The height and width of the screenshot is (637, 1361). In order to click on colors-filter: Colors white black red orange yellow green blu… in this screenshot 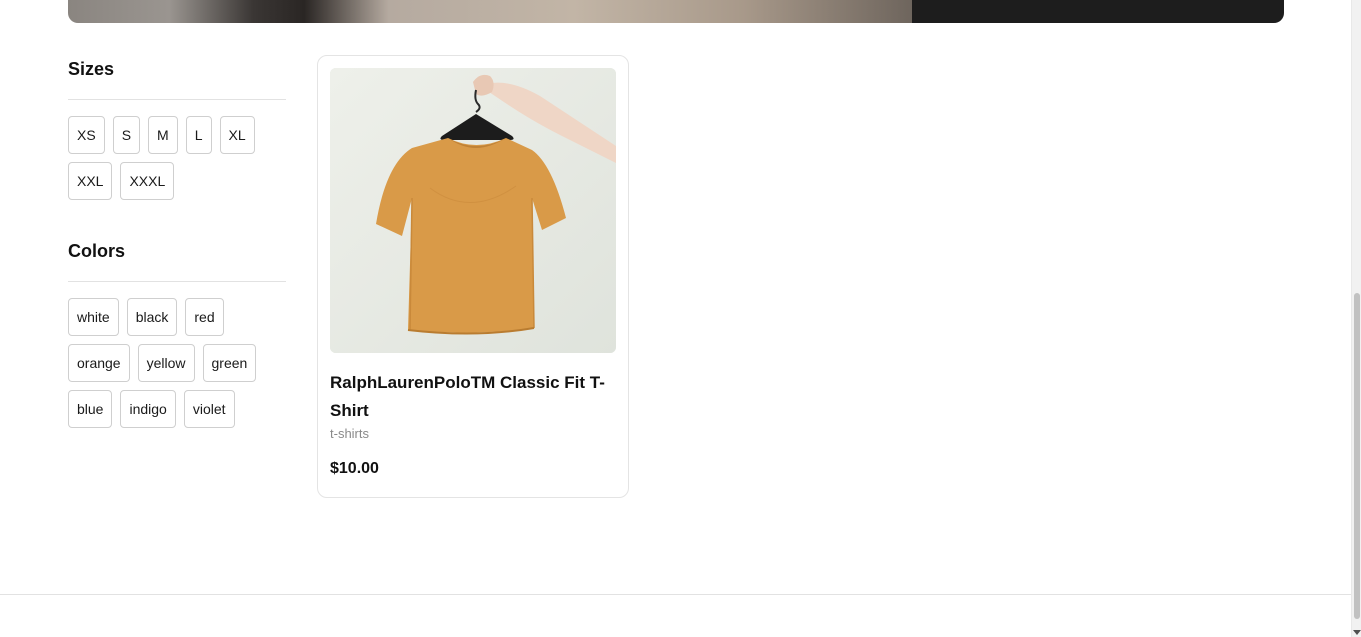, I will do `click(177, 333)`.